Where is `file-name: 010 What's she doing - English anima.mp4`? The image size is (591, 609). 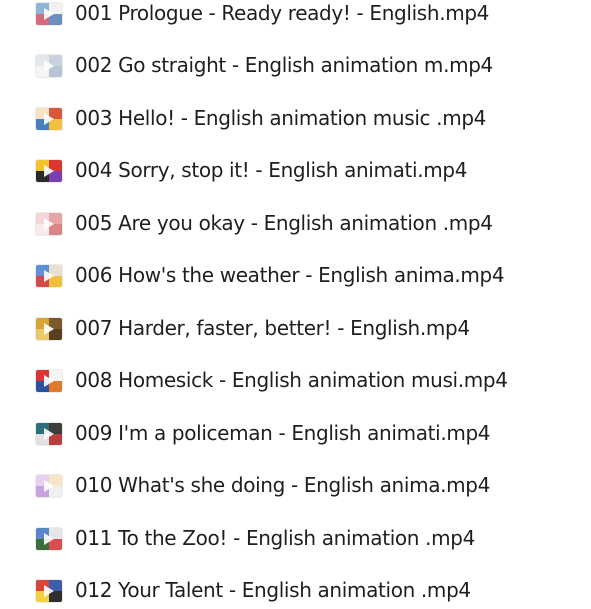 file-name: 010 What's she doing - English anima.mp4 is located at coordinates (282, 485).